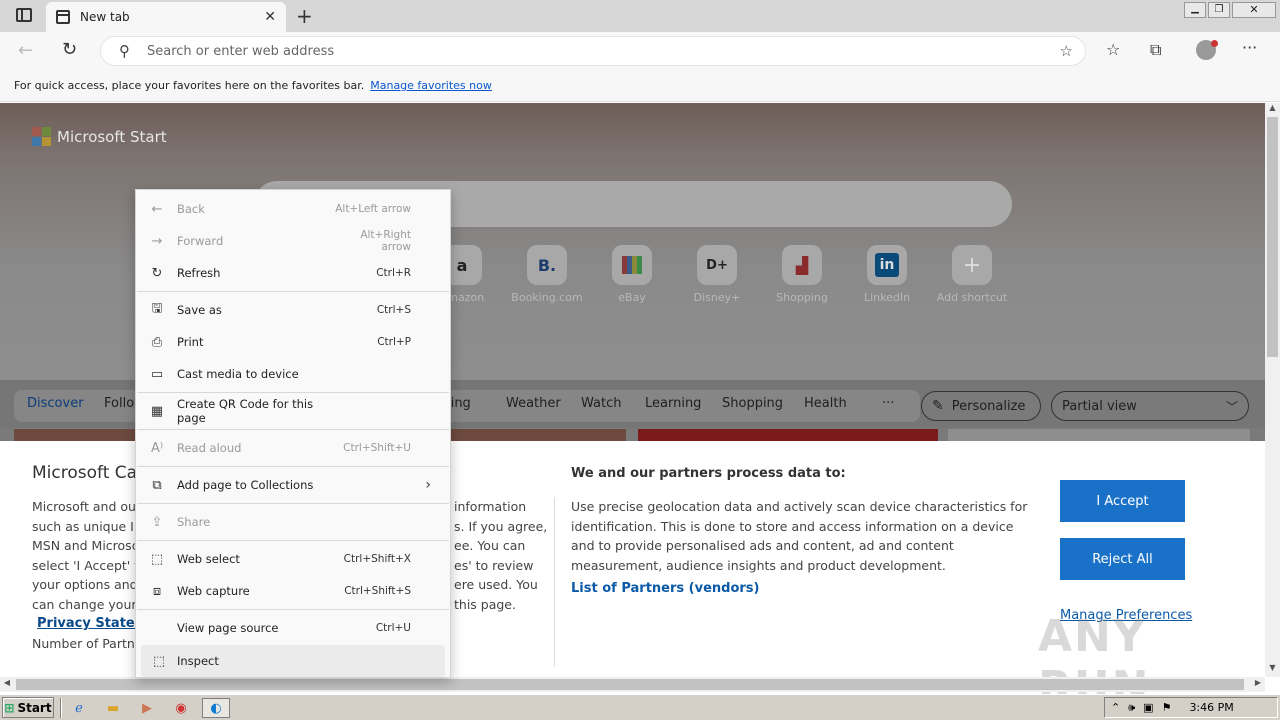 This screenshot has width=1280, height=720. Describe the element at coordinates (1148, 707) in the screenshot. I see `network-icon: ▣` at that location.